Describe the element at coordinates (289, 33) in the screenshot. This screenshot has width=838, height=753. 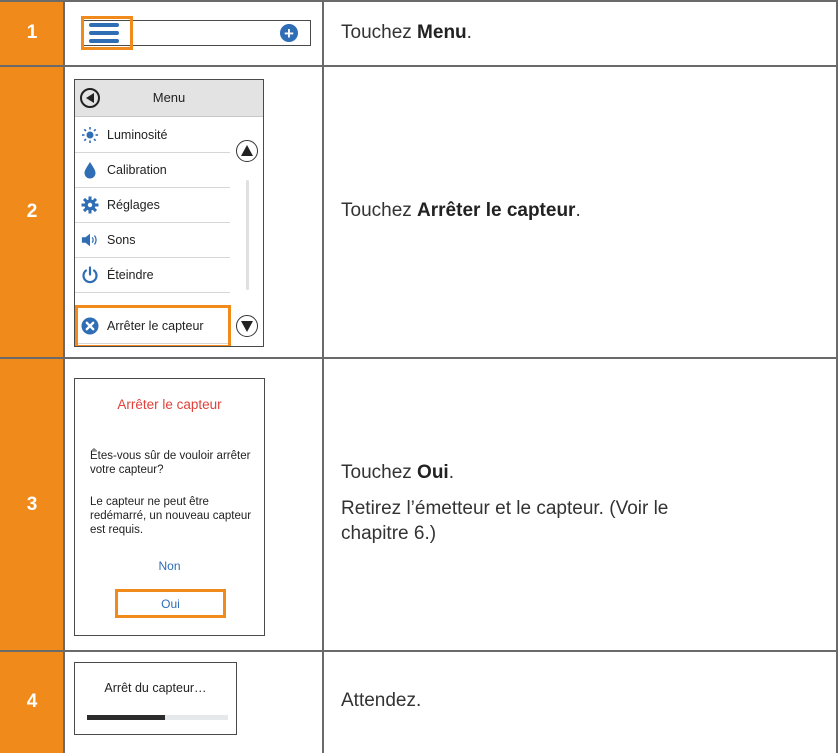
I see `plus-circle-icon: +` at that location.